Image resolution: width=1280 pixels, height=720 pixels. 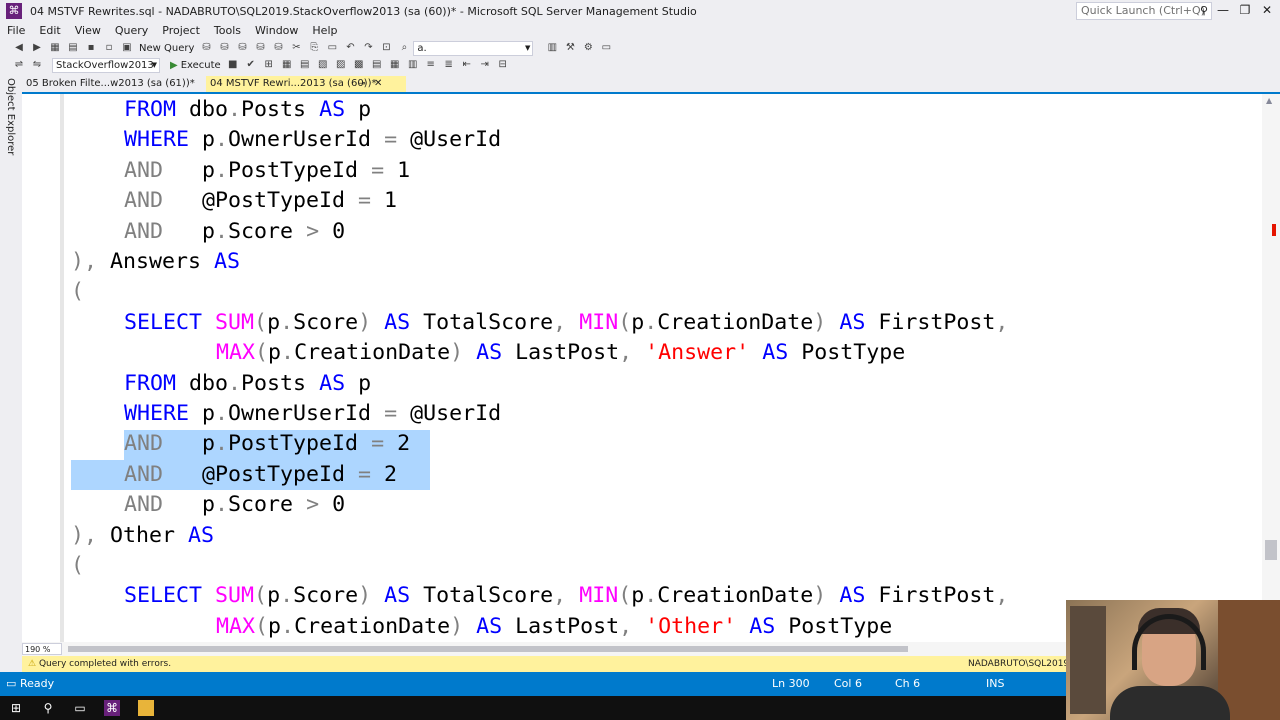 I want to click on uncomment-icon: ≣, so click(x=449, y=65).